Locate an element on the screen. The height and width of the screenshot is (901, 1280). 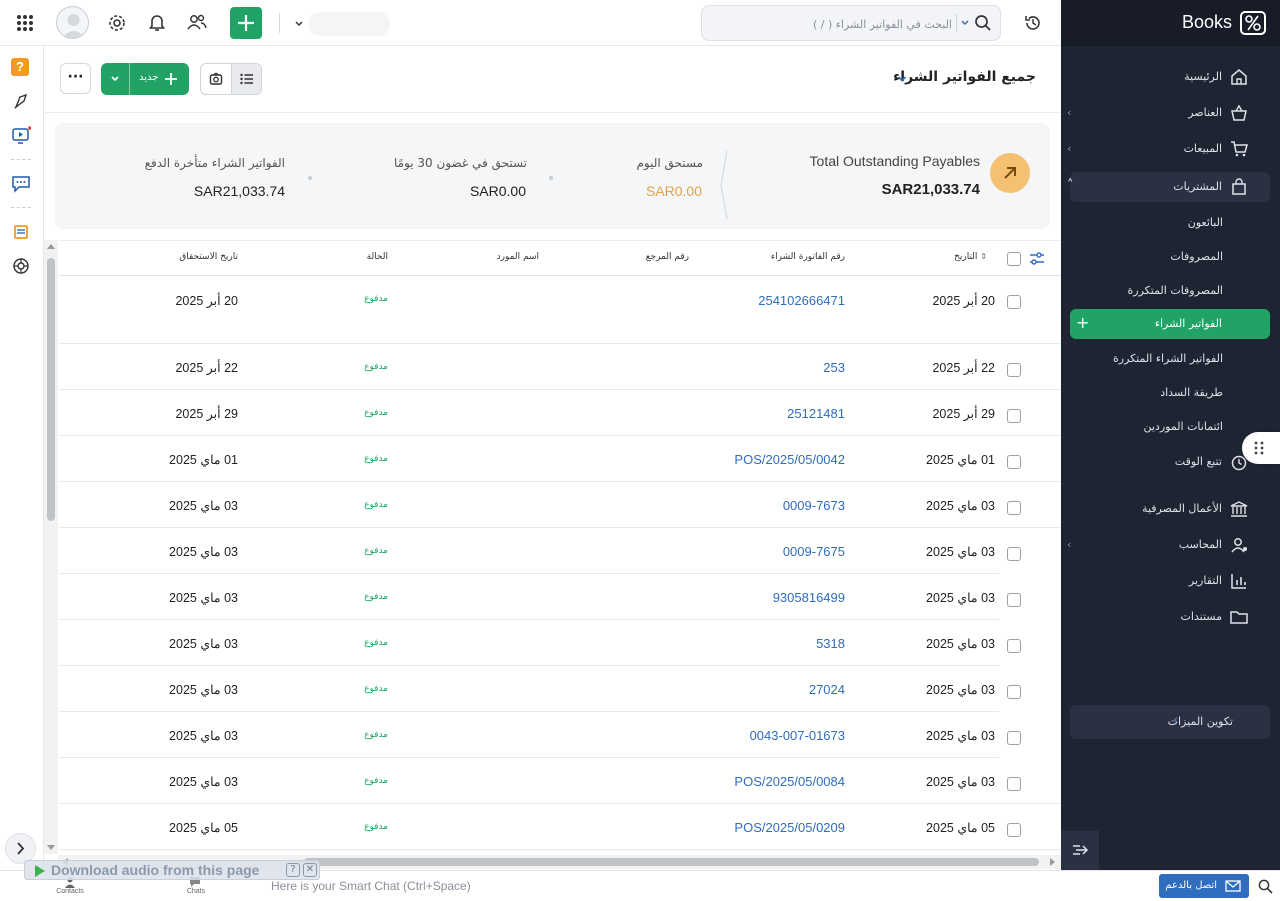
plus-icon: + is located at coordinates (1082, 322).